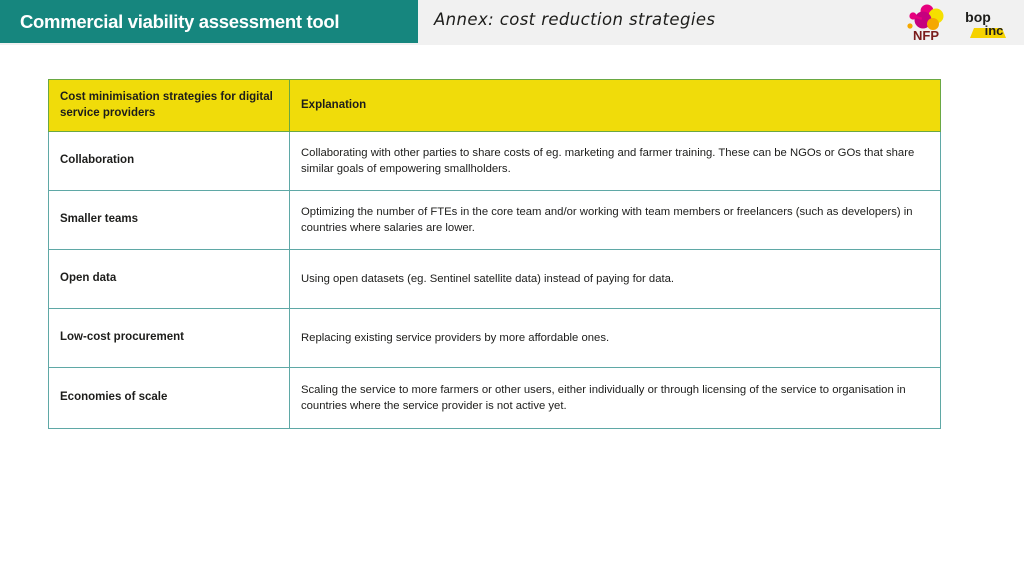 Image resolution: width=1024 pixels, height=576 pixels. I want to click on nfp-logo: NFP, so click(926, 23).